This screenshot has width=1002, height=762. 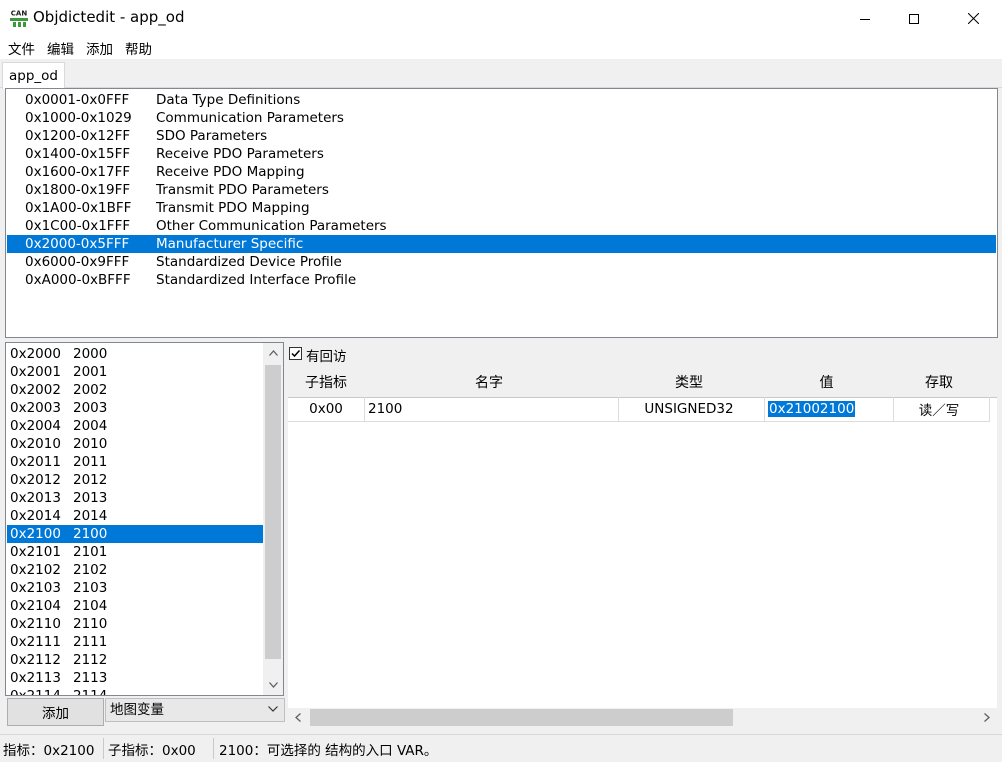 What do you see at coordinates (501, 118) in the screenshot?
I see `category-item: 0x1000-0x1029 Communication Parameters` at bounding box center [501, 118].